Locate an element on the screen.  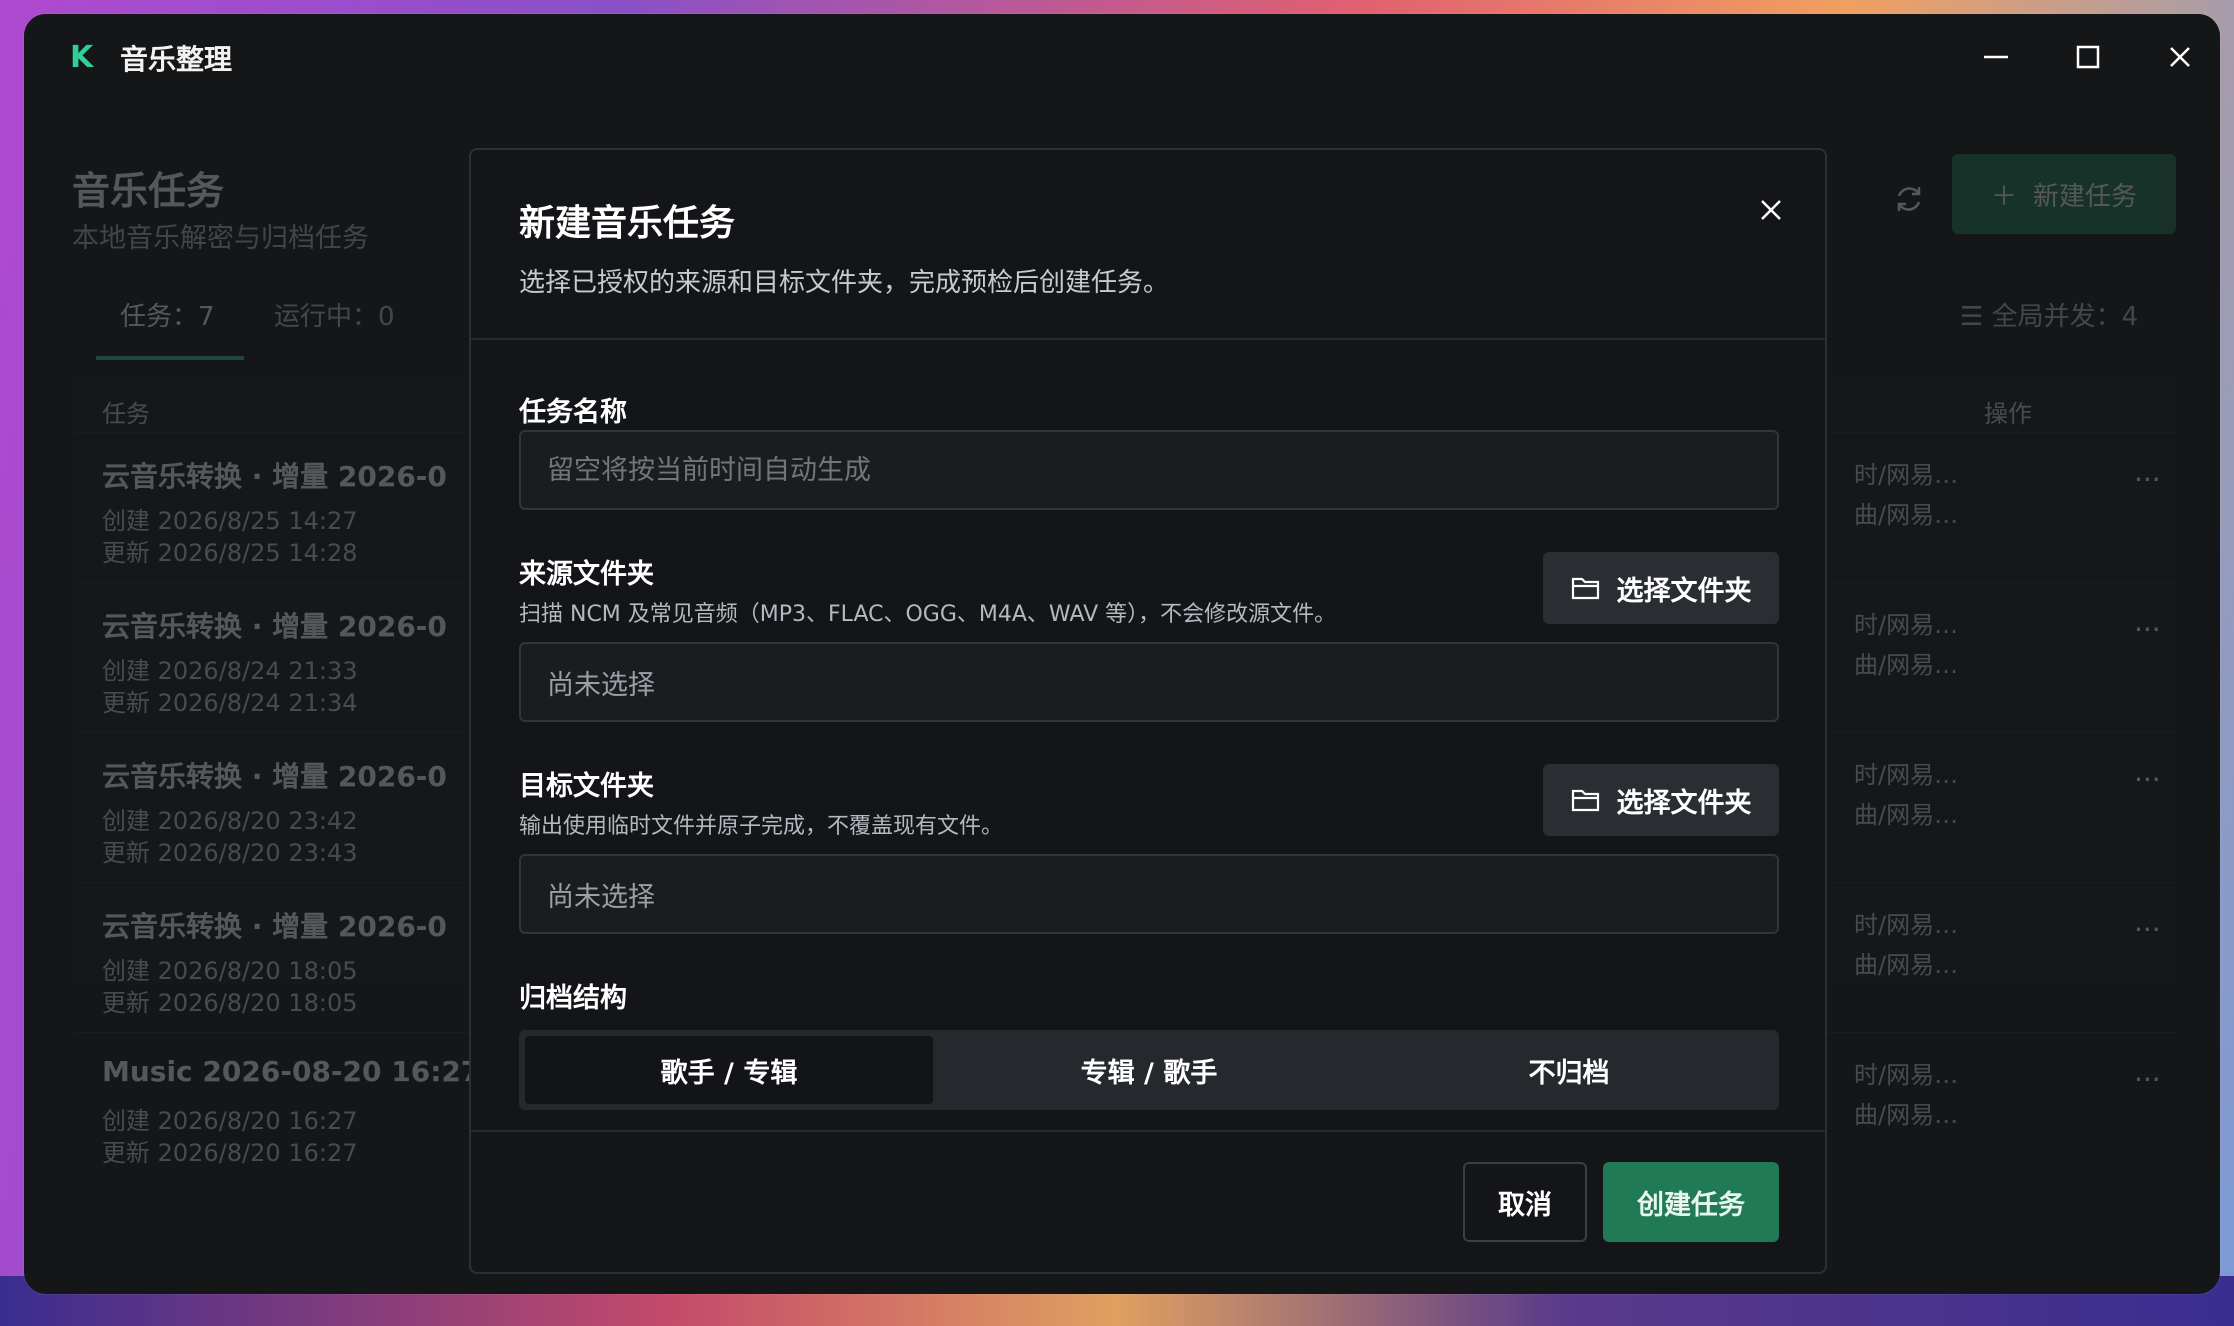
concurrency-indicator: ☰ 全局并发：4 is located at coordinates (2049, 314).